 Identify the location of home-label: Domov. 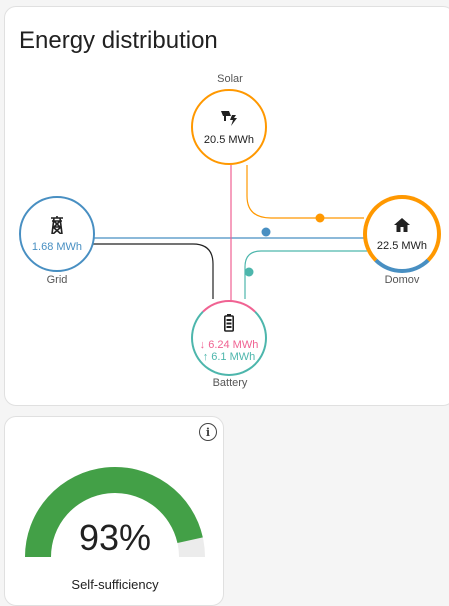
(402, 280).